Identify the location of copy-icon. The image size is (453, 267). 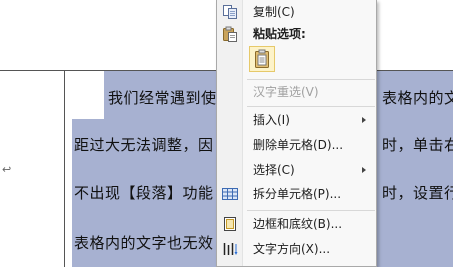
(230, 12).